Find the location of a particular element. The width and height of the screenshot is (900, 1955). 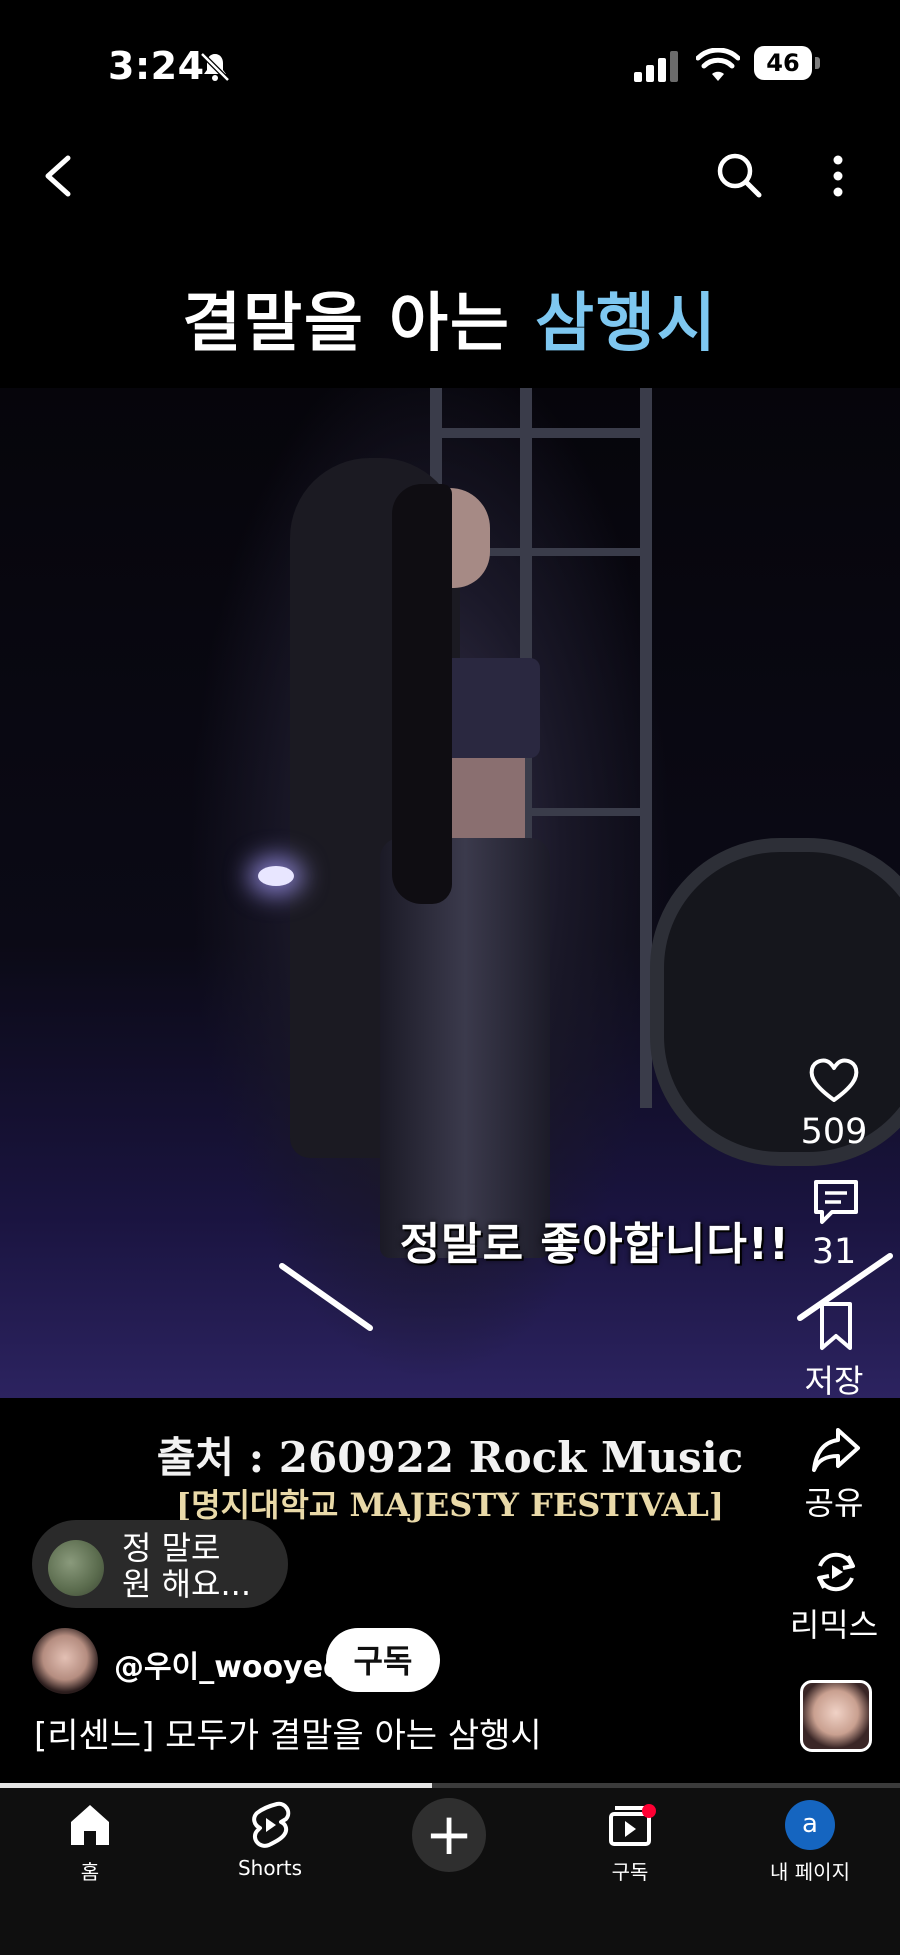

short-title: [리센느] 모두가 결말을 아는 삼행시 is located at coordinates (288, 1732).